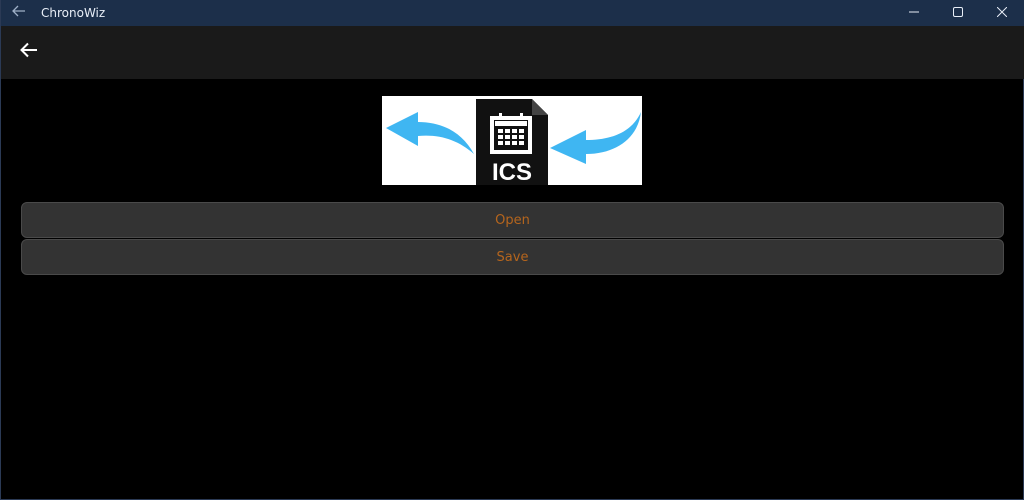 The image size is (1024, 500). I want to click on ics-file-icon: ICS, so click(512, 142).